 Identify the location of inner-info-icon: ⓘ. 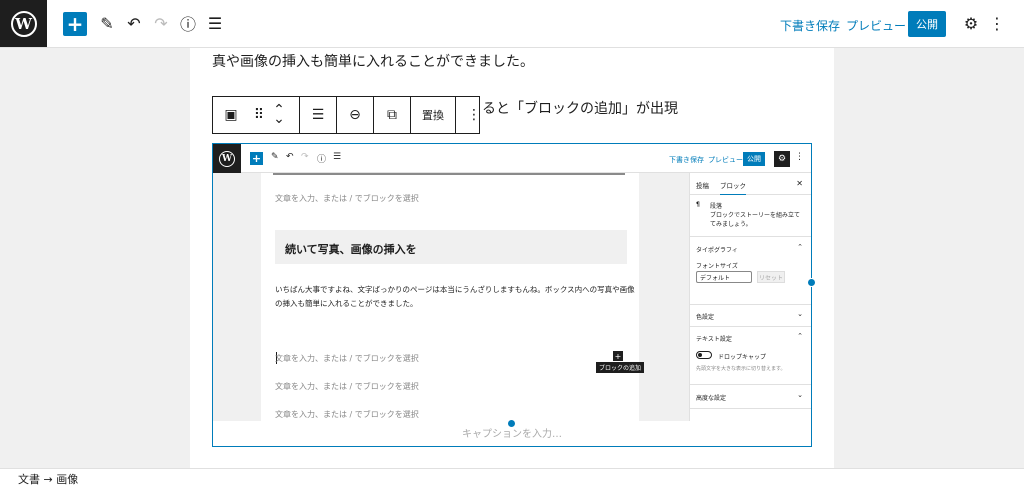
(322, 160).